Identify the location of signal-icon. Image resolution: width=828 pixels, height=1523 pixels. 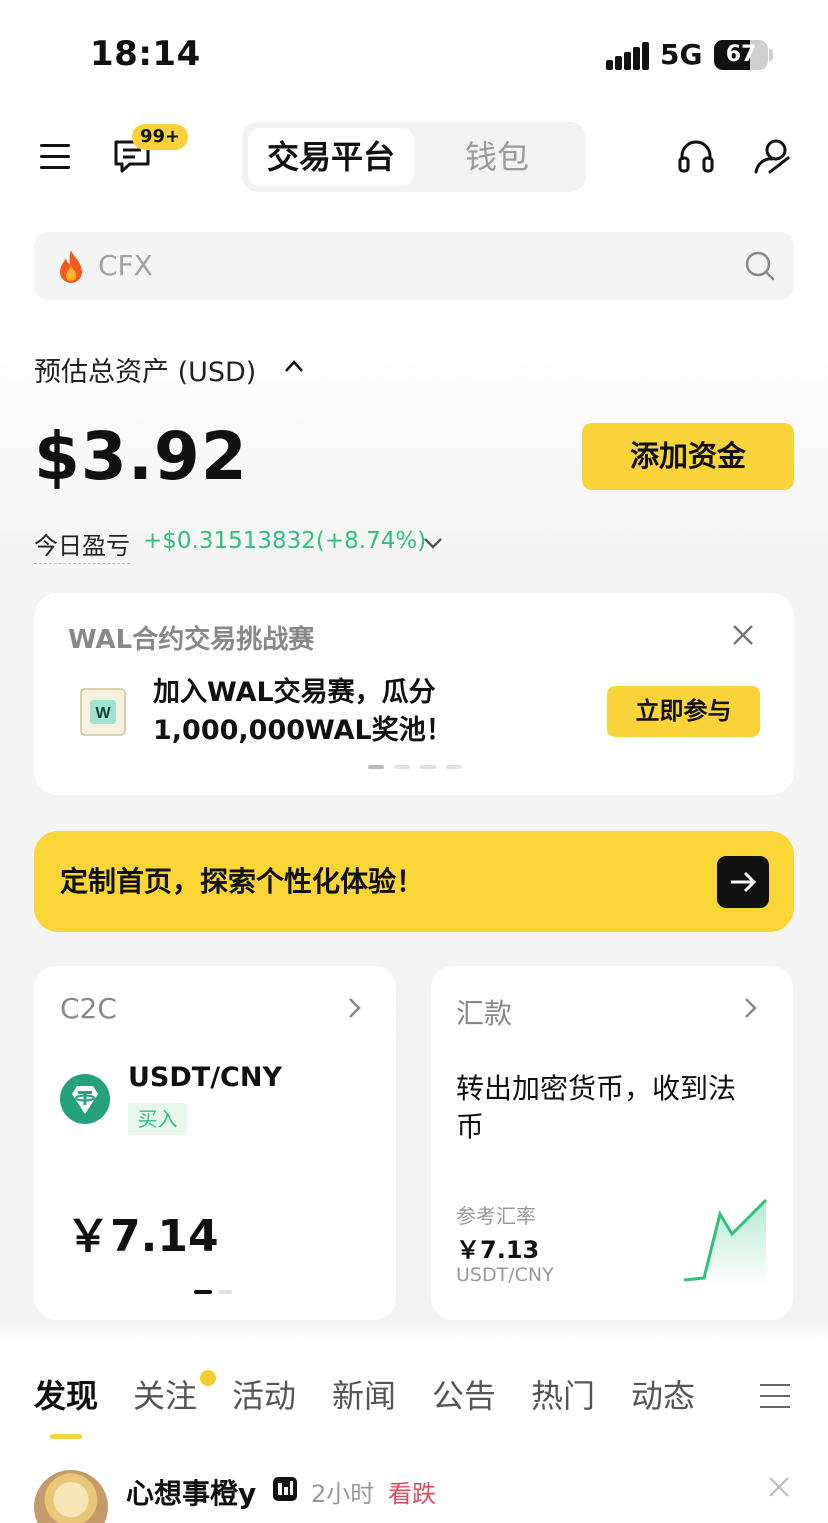
(627, 56).